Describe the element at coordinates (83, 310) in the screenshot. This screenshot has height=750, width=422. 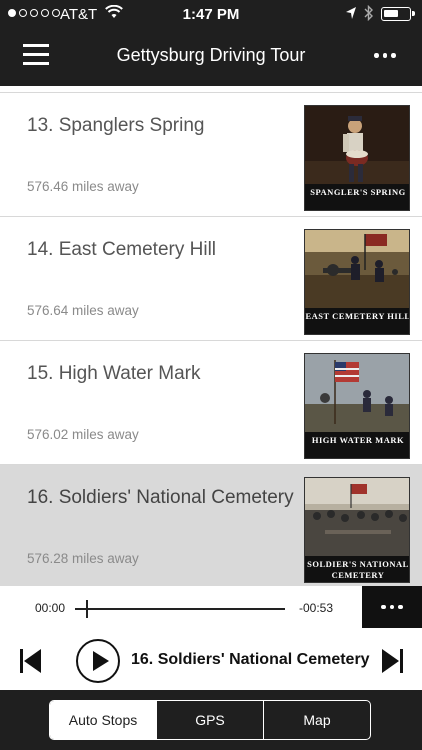
I see `stop-distance: 576.64 miles away` at that location.